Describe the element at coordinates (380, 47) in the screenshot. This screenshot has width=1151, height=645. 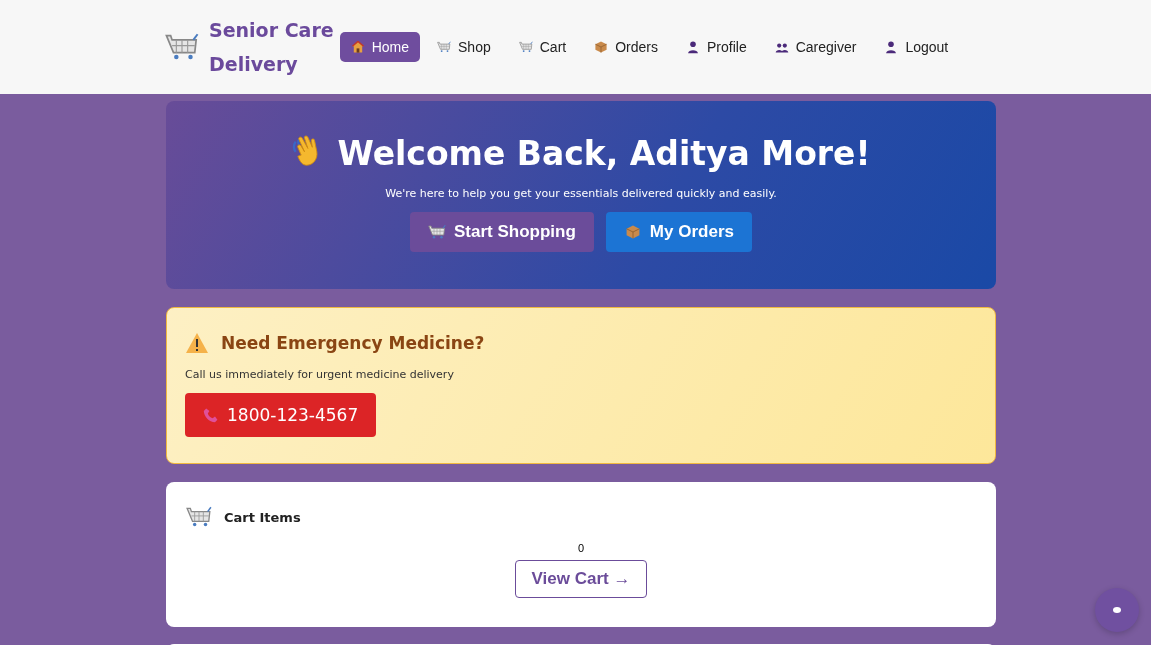
I see `nav-link: Home` at that location.